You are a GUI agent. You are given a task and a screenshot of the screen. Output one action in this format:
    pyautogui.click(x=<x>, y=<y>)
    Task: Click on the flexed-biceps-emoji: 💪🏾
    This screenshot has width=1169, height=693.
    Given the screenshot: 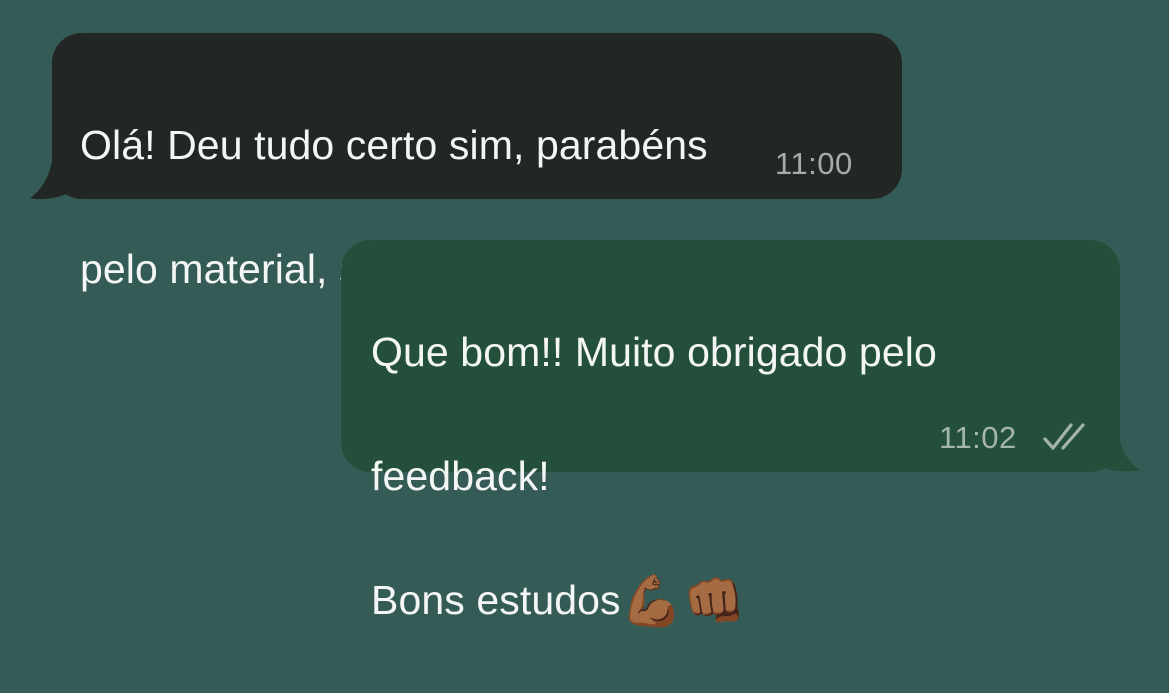 What is the action you would take?
    pyautogui.click(x=652, y=601)
    